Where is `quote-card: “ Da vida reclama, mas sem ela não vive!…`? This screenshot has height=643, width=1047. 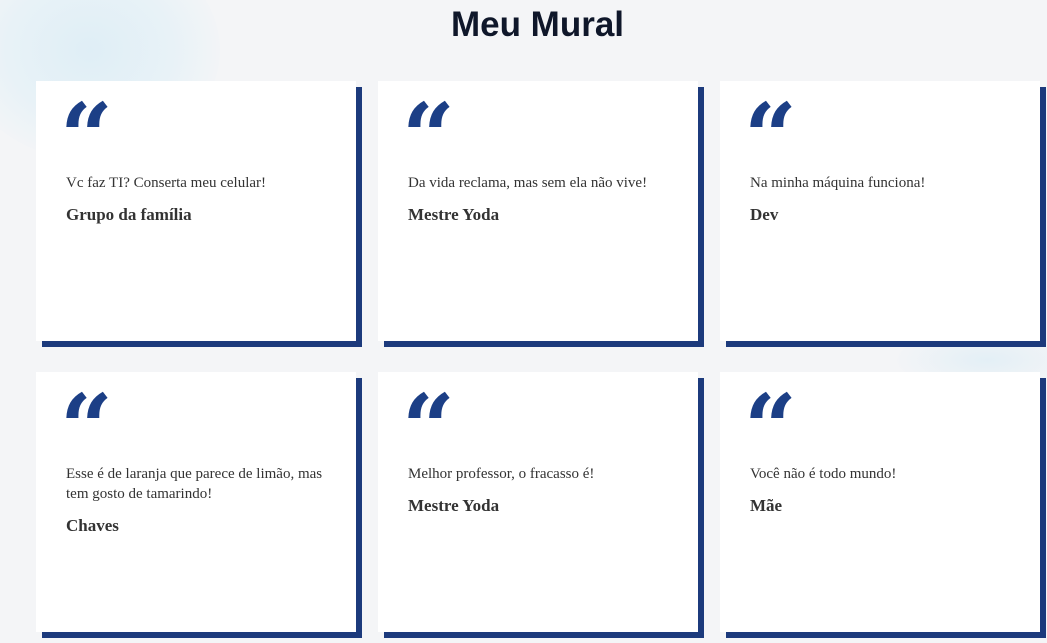
quote-card: “ Da vida reclama, mas sem ela não vive!… is located at coordinates (538, 211).